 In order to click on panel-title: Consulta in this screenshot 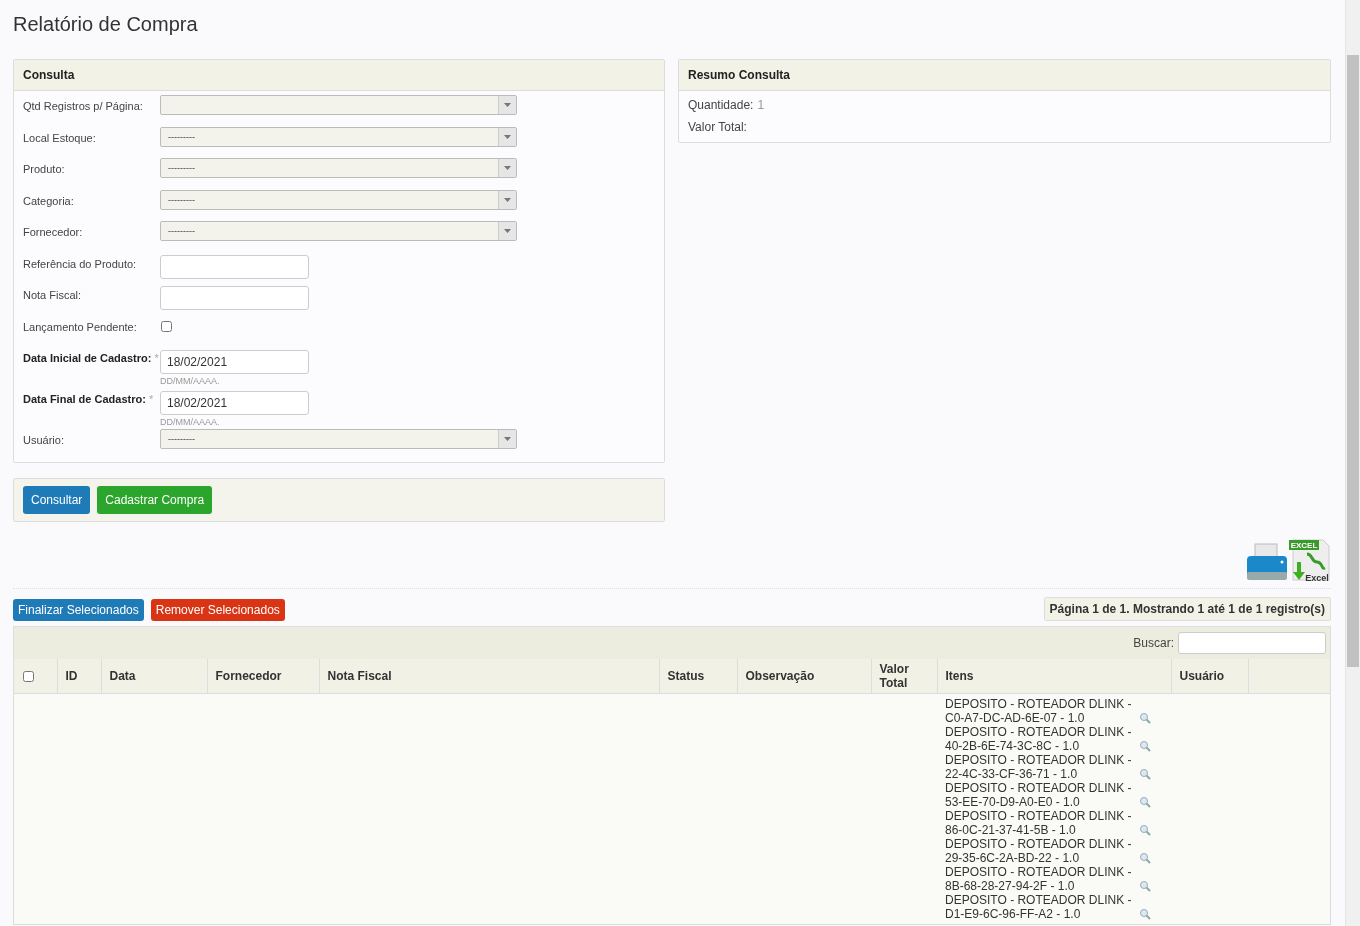, I will do `click(339, 75)`.